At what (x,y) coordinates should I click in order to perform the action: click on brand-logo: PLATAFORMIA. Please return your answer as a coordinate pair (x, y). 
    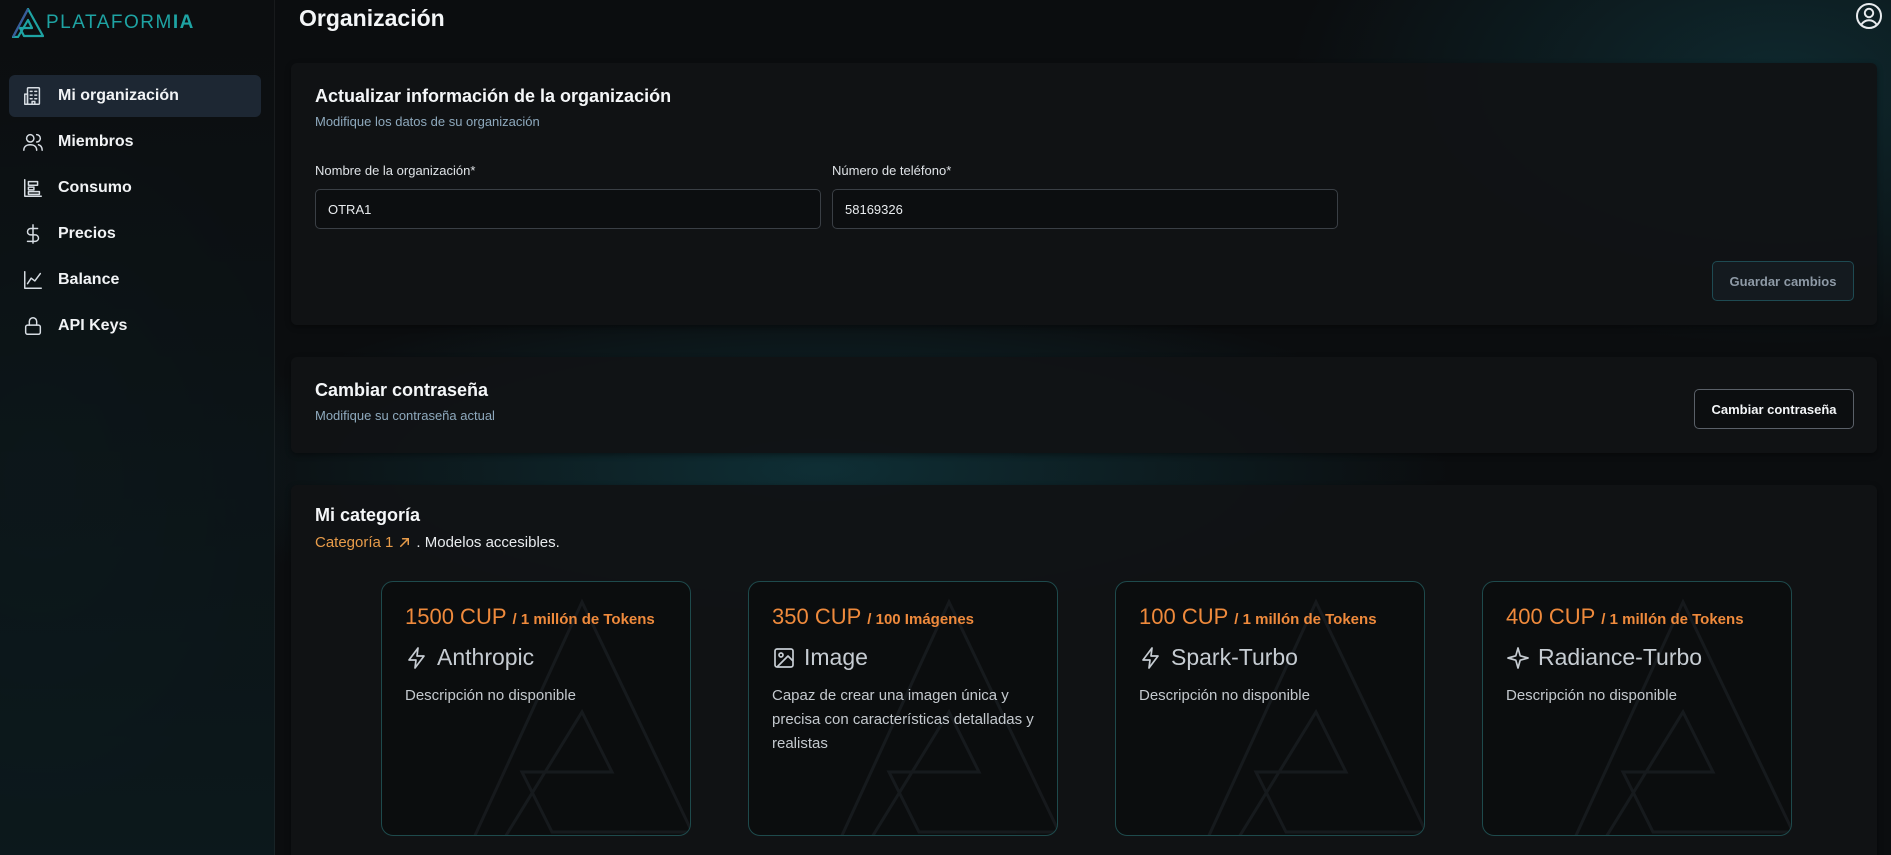
    Looking at the image, I should click on (103, 23).